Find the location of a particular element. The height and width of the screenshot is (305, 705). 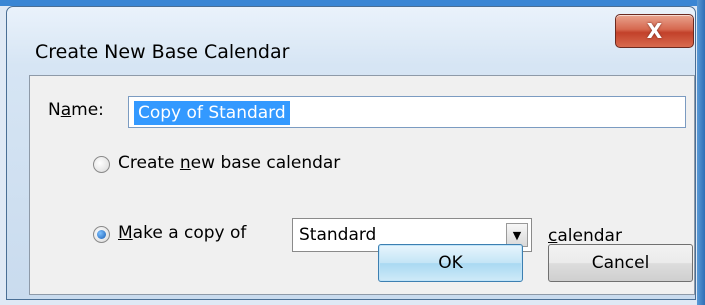

close-button: X is located at coordinates (654, 31).